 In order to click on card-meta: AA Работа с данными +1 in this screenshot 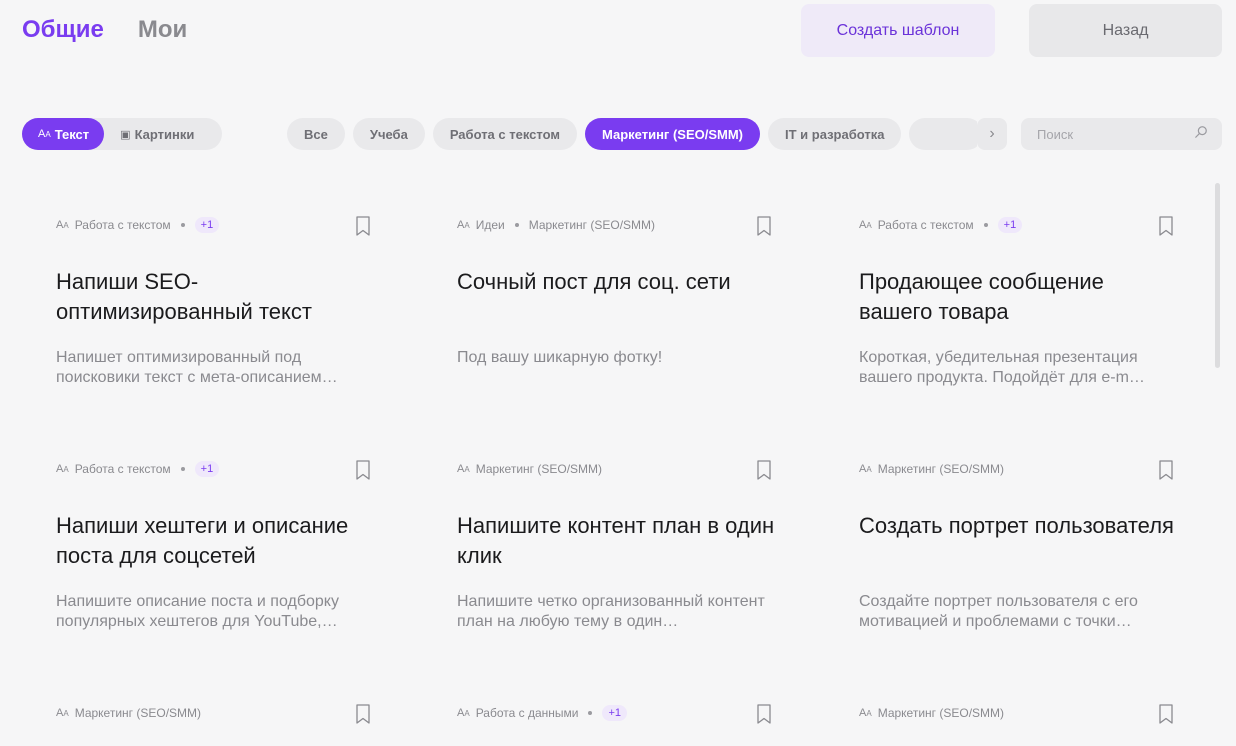, I will do `click(616, 713)`.